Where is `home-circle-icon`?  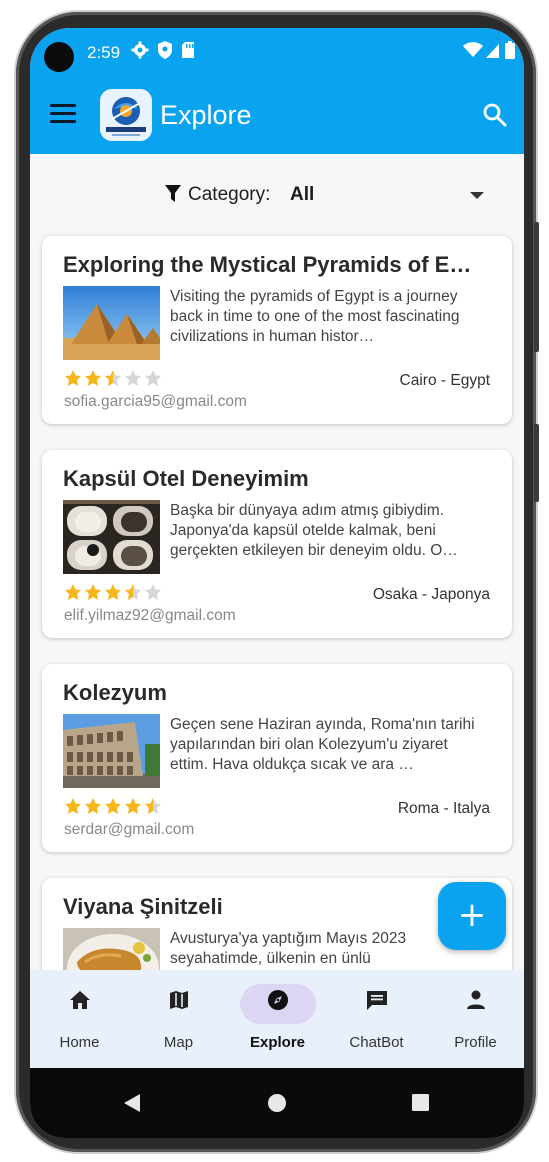 home-circle-icon is located at coordinates (277, 1103).